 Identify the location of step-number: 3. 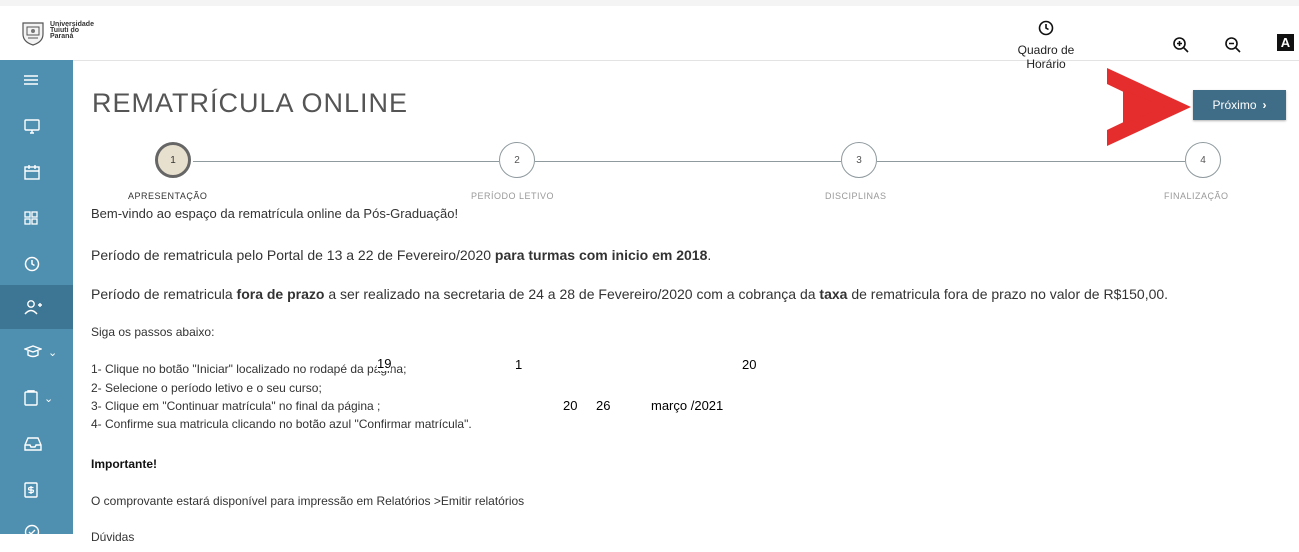
(859, 160).